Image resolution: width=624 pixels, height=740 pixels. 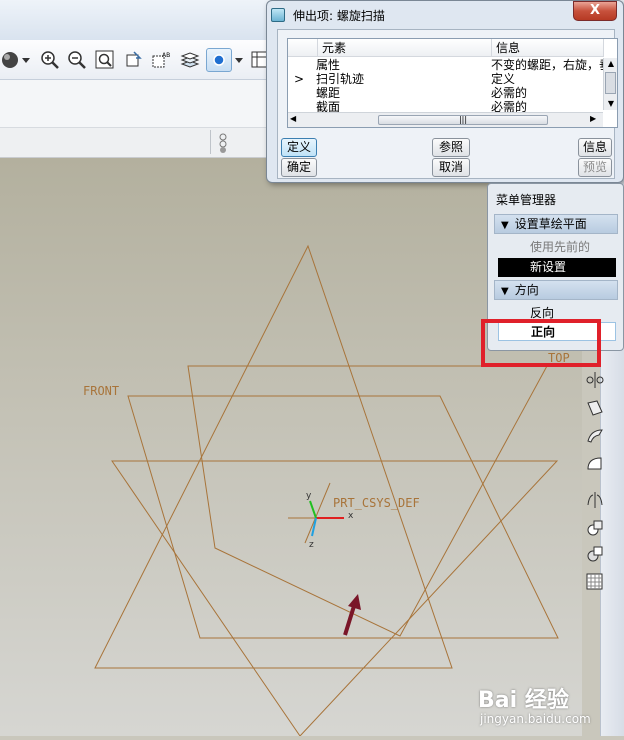 I want to click on ok-button: 确定, so click(x=299, y=167).